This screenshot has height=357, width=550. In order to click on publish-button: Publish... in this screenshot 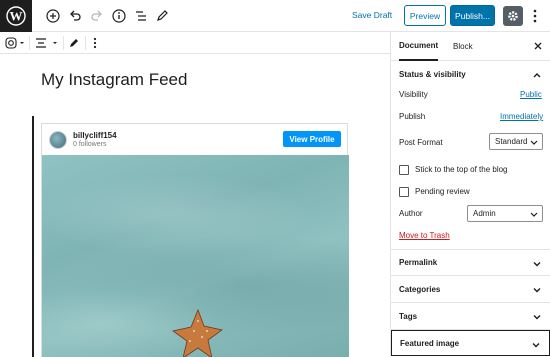, I will do `click(472, 15)`.